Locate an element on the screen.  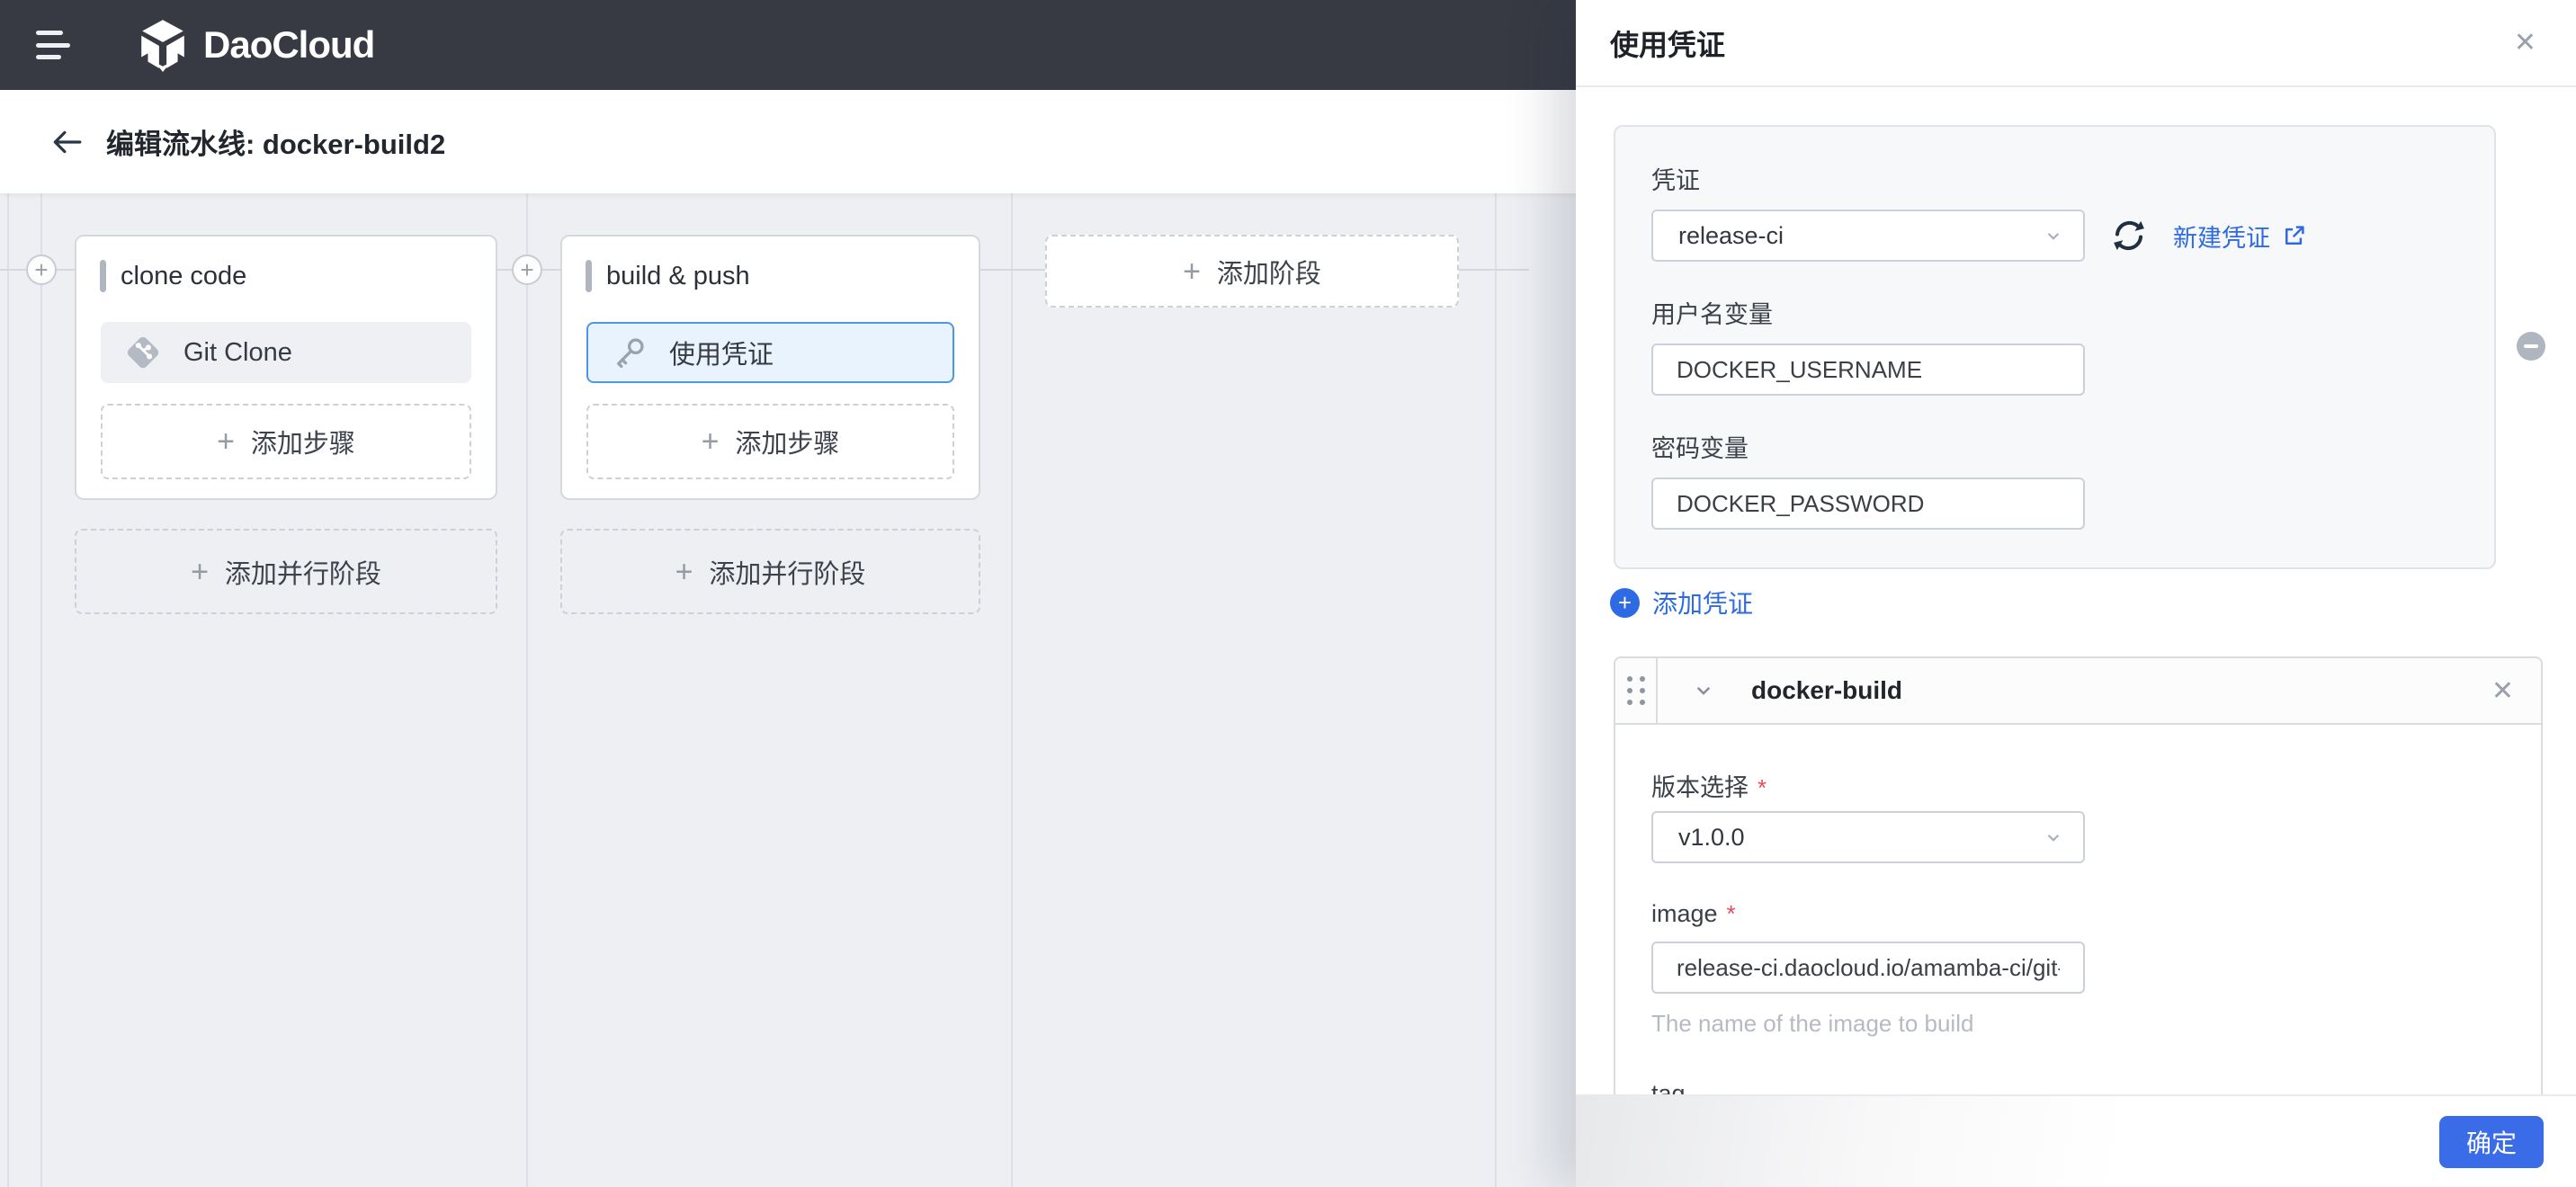
version-select-value: v1.0.0 is located at coordinates (1711, 837).